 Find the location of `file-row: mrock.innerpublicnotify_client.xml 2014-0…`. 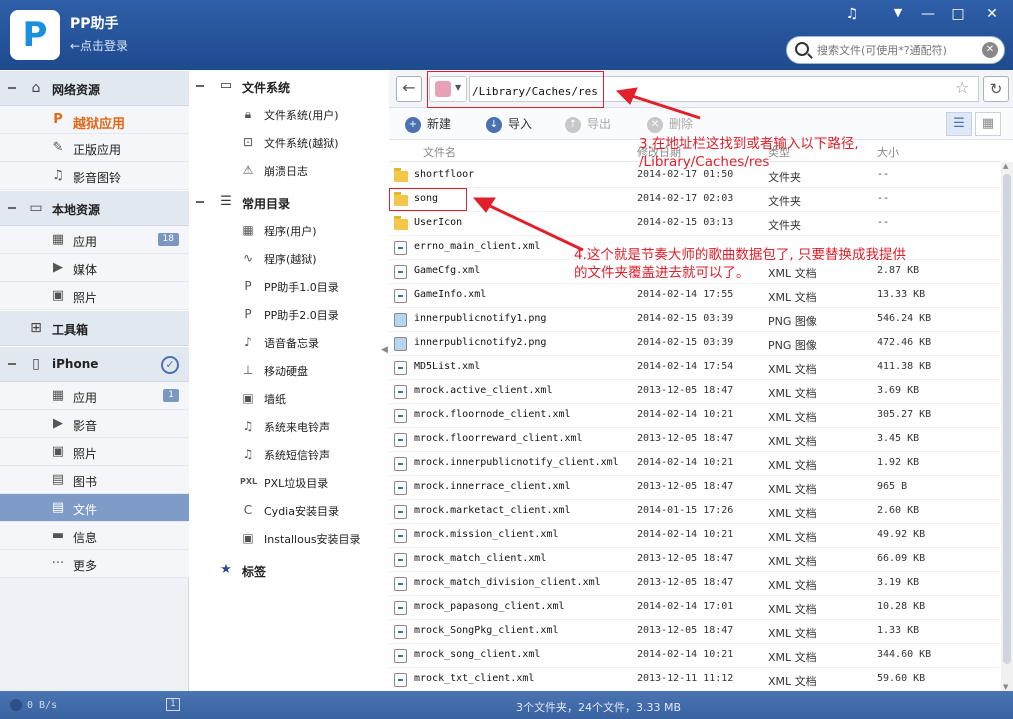

file-row: mrock.innerpublicnotify_client.xml 2014-0… is located at coordinates (695, 464).